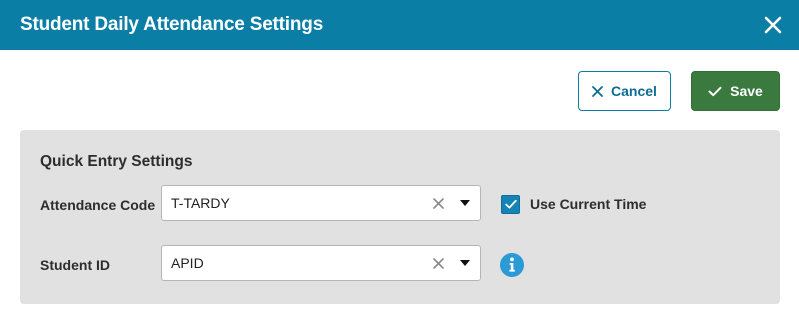 This screenshot has height=324, width=799. What do you see at coordinates (597, 91) in the screenshot?
I see `x-icon` at bounding box center [597, 91].